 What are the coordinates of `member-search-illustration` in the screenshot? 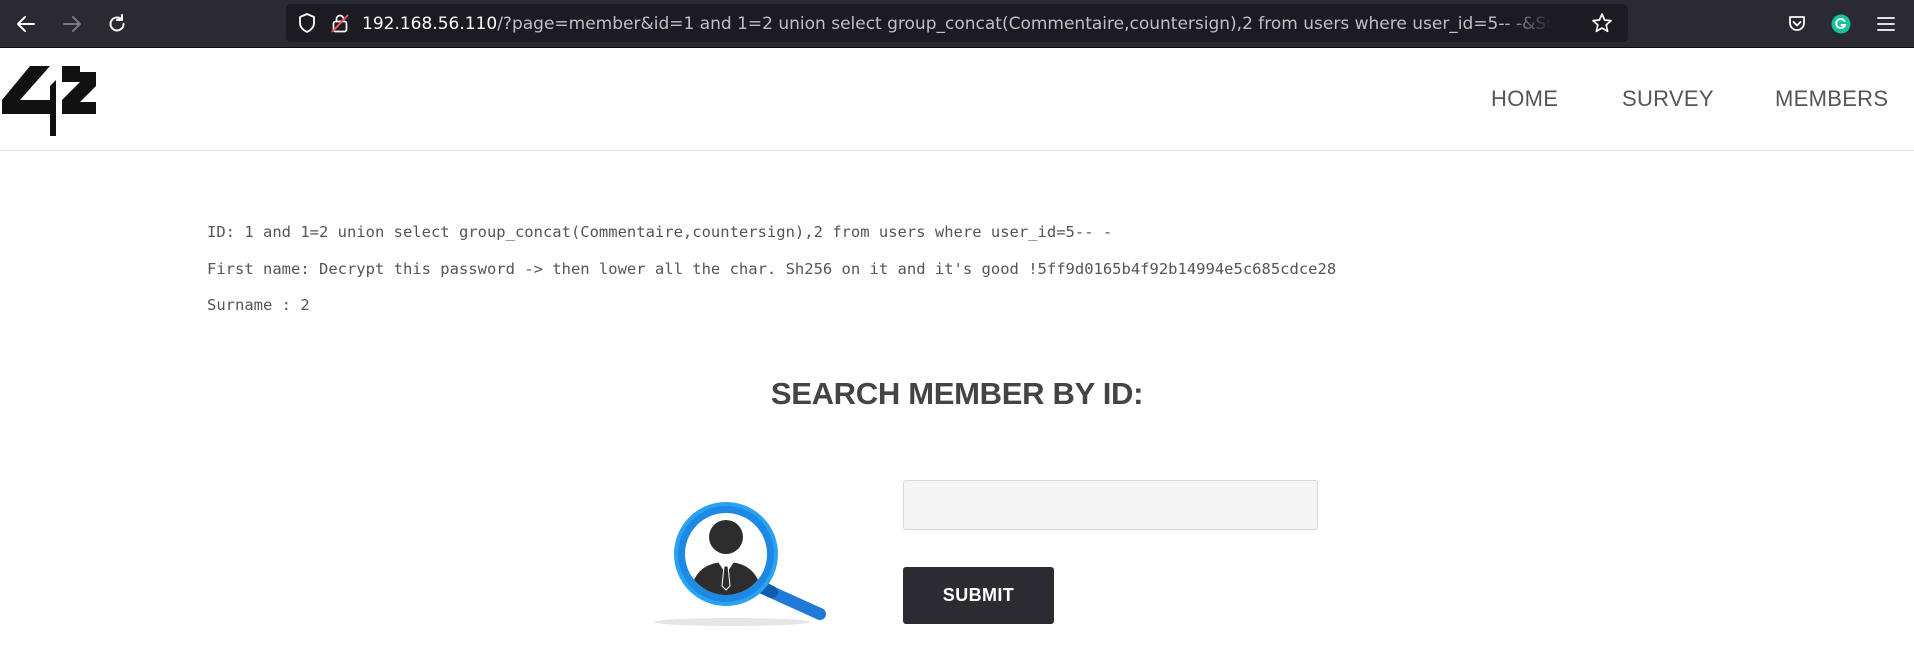 It's located at (740, 560).